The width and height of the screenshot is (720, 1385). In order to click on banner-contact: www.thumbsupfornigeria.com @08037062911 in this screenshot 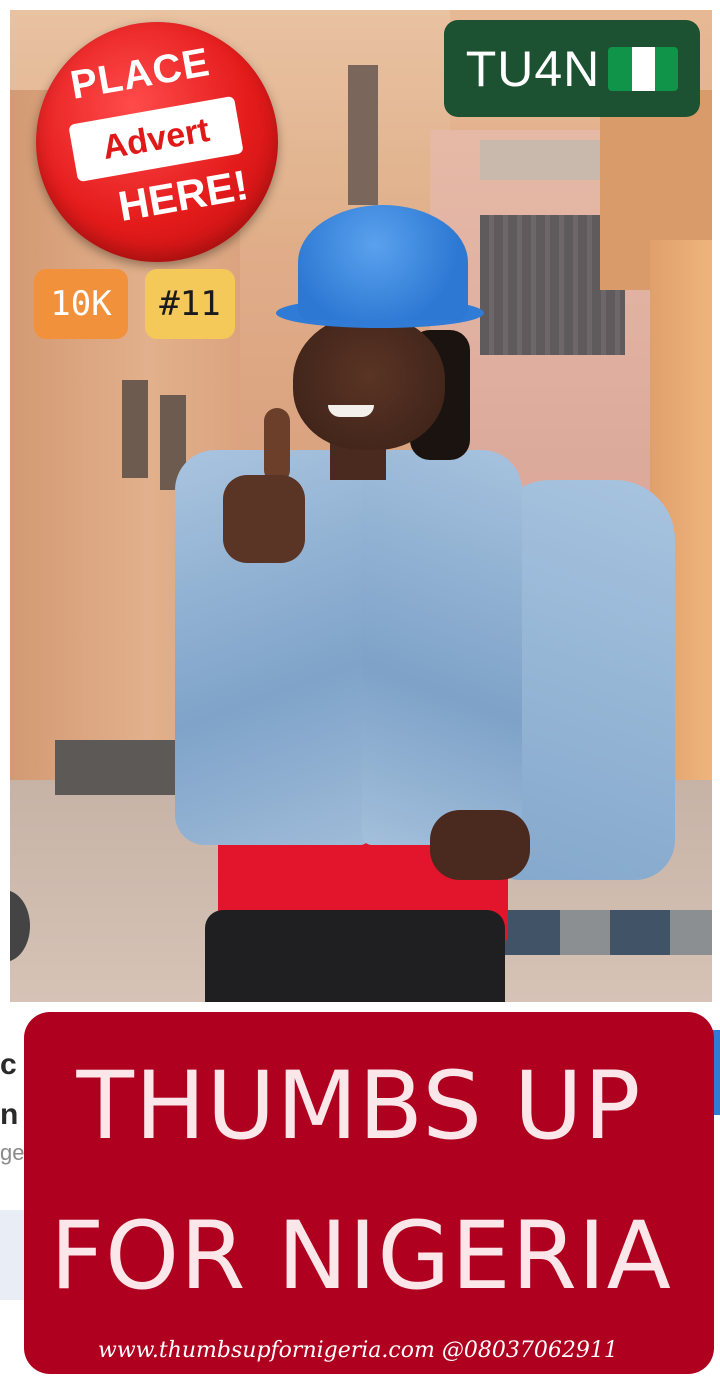, I will do `click(358, 1350)`.